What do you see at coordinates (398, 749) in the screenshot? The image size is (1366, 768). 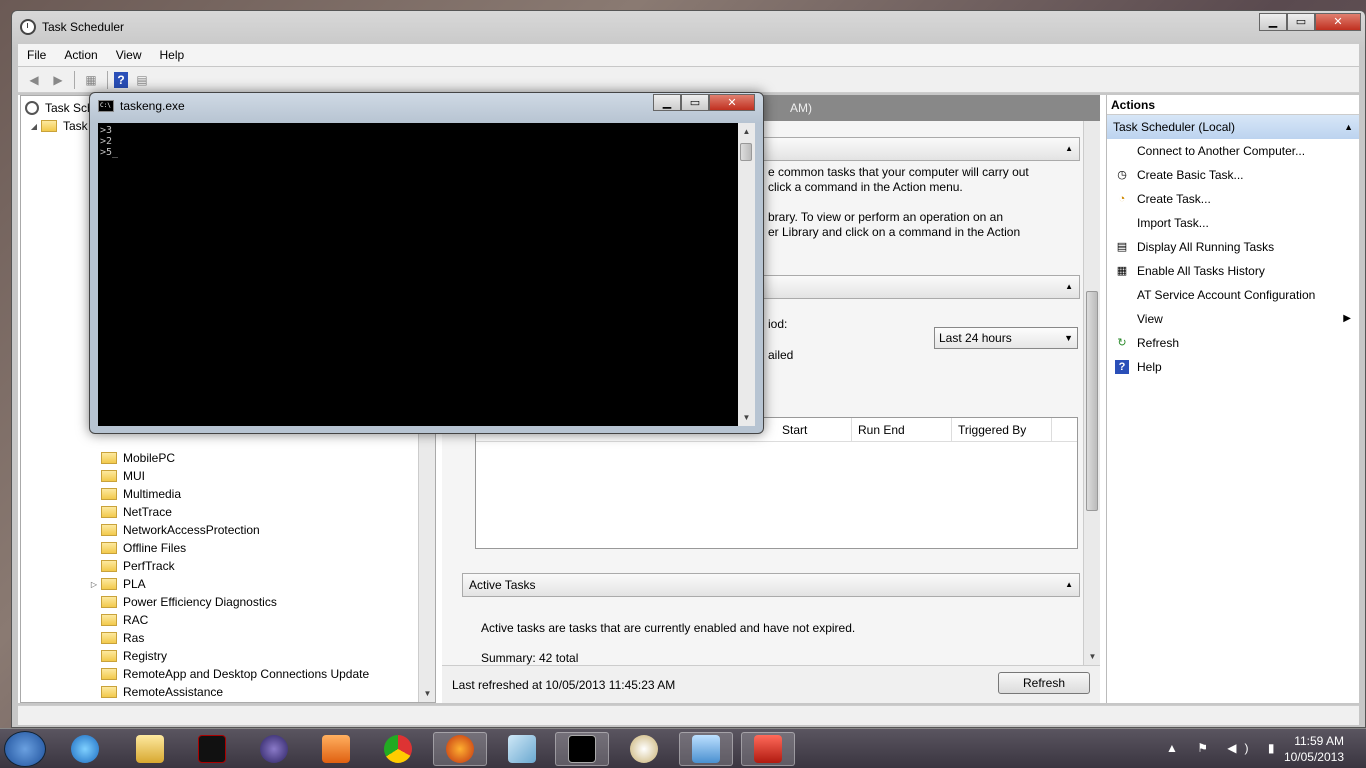 I see `taskbar-chrome` at bounding box center [398, 749].